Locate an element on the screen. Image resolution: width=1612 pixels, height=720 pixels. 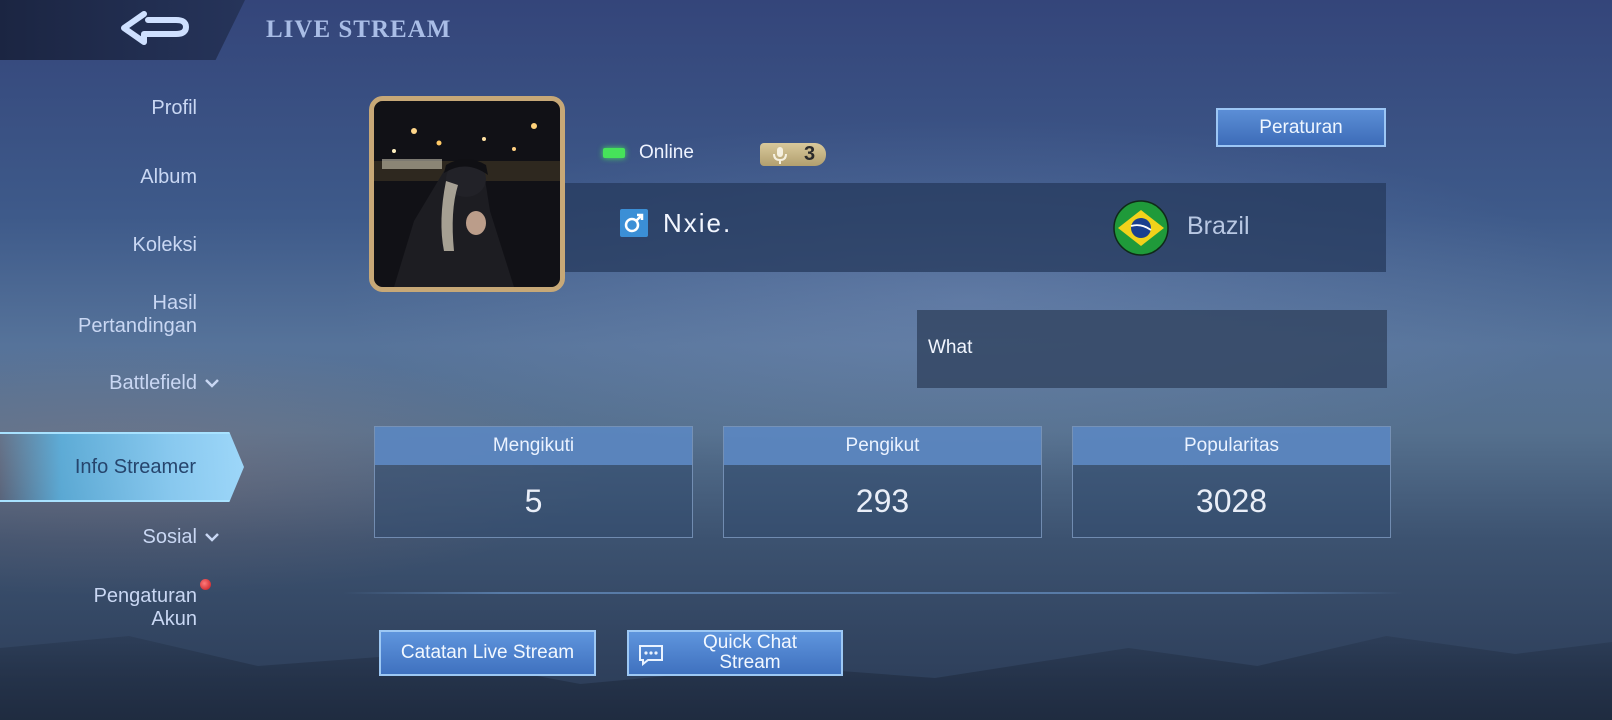
sidebar-item-label: Battlefield is located at coordinates (153, 383).